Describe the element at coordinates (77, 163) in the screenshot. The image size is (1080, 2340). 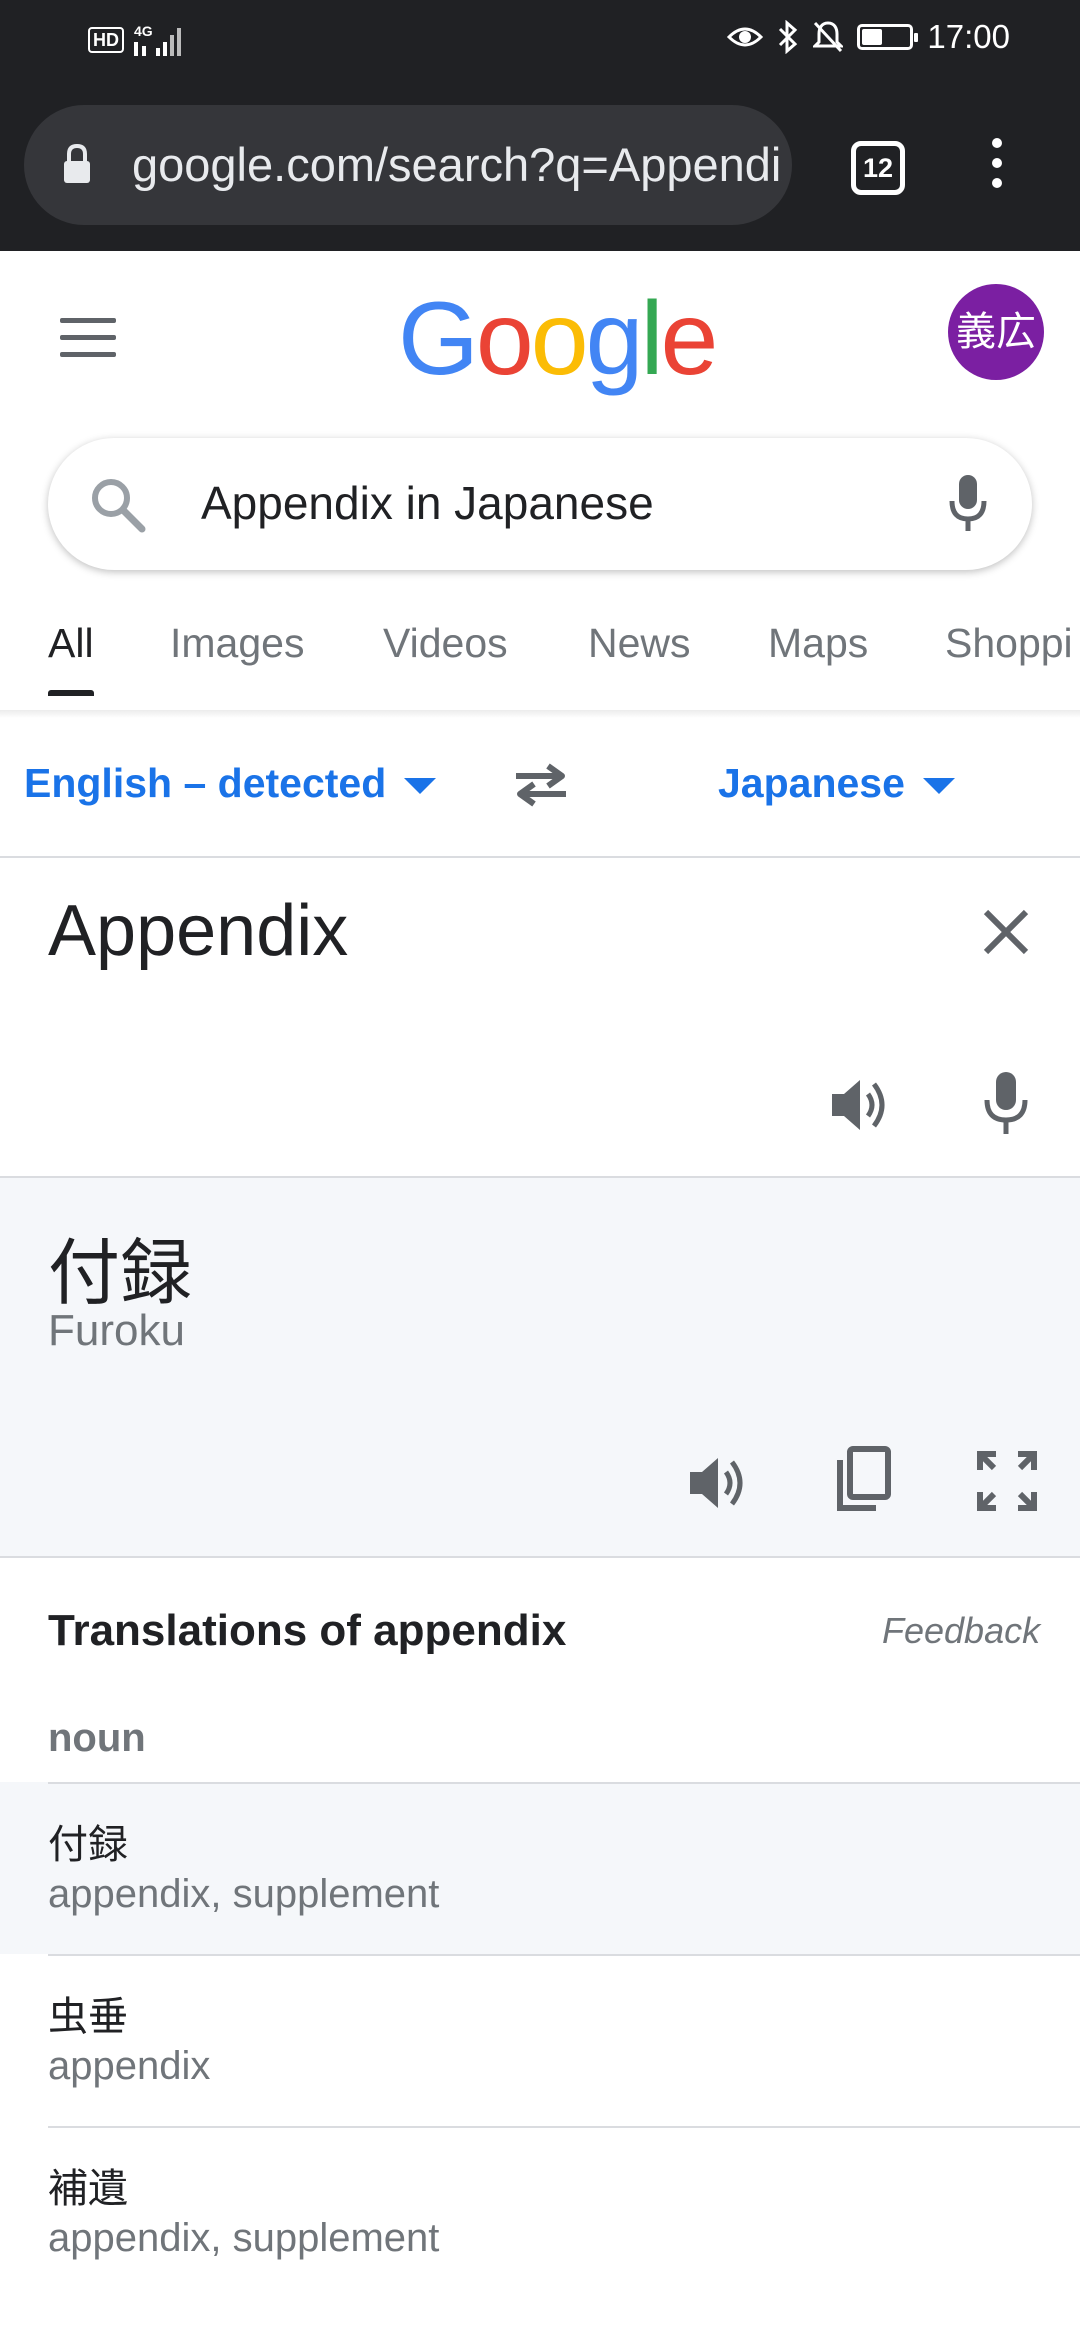
I see `lock-icon` at that location.